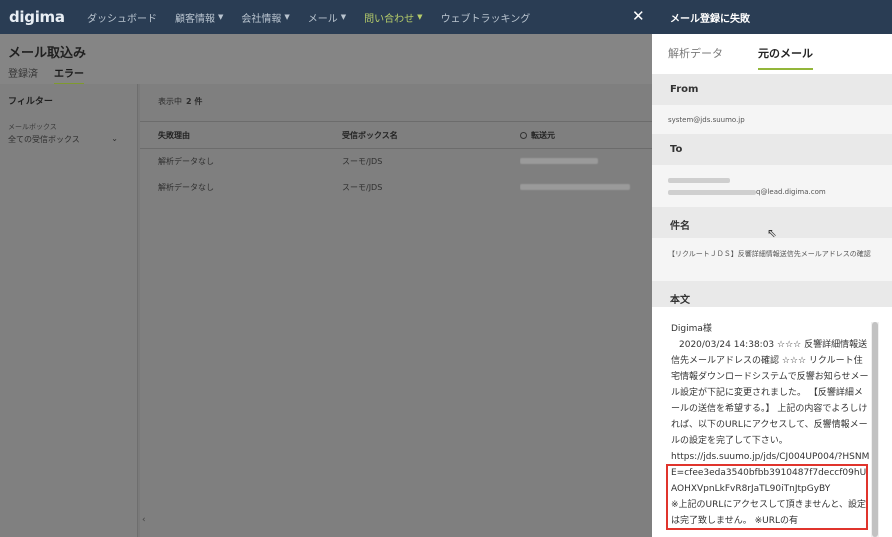  What do you see at coordinates (772, 233) in the screenshot?
I see `mouse-cursor-icon: ⇖` at bounding box center [772, 233].